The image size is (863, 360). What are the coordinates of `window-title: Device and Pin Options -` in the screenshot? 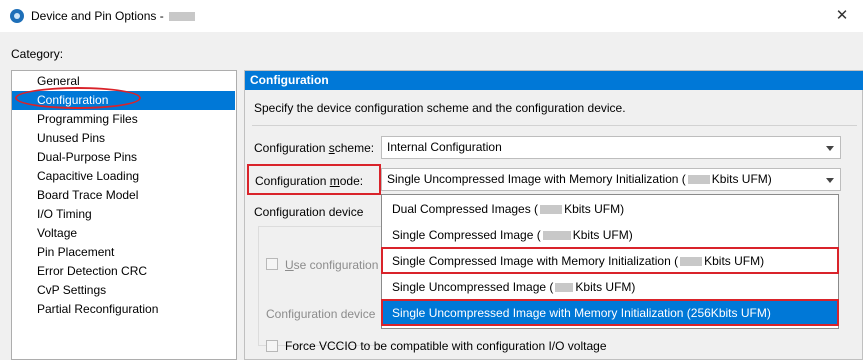 It's located at (114, 16).